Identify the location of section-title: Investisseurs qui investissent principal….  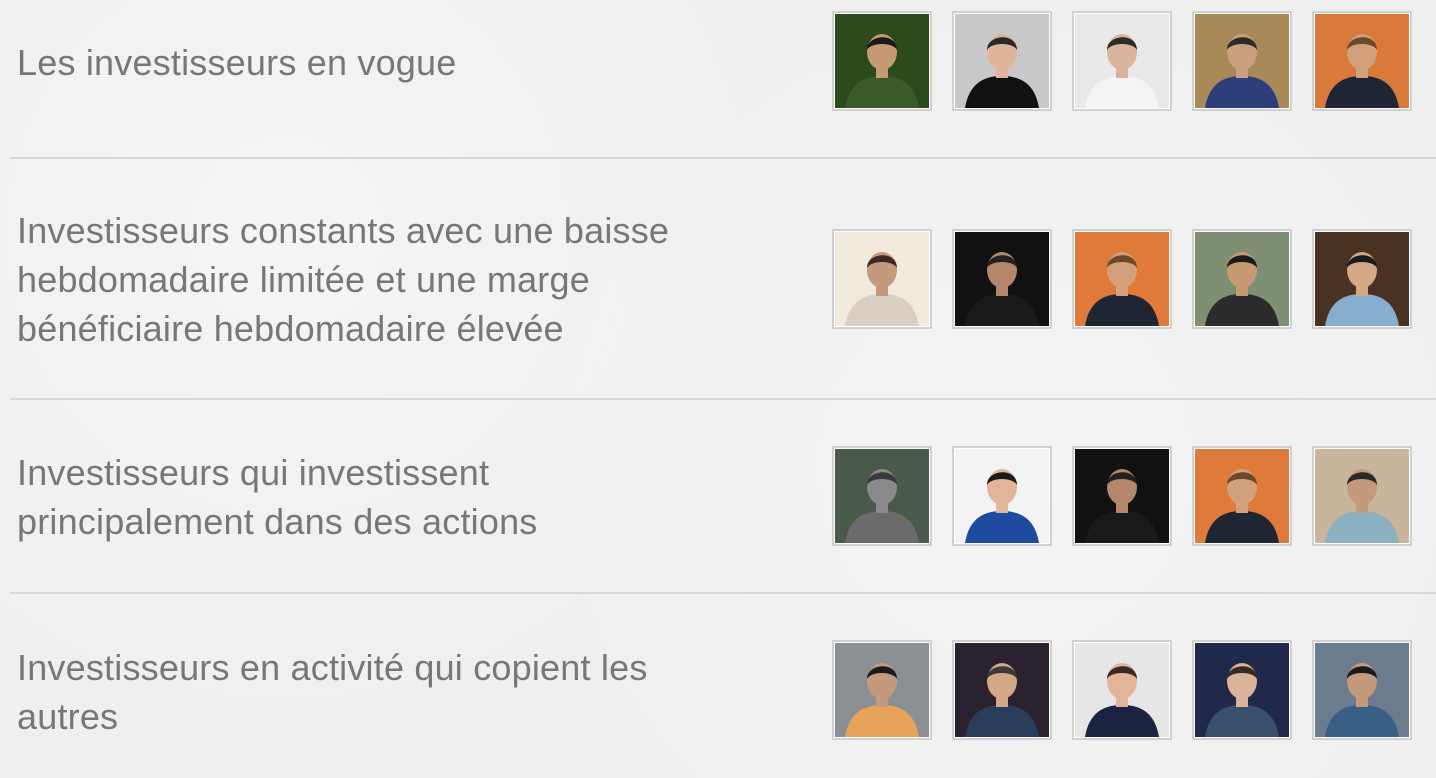
(277, 497).